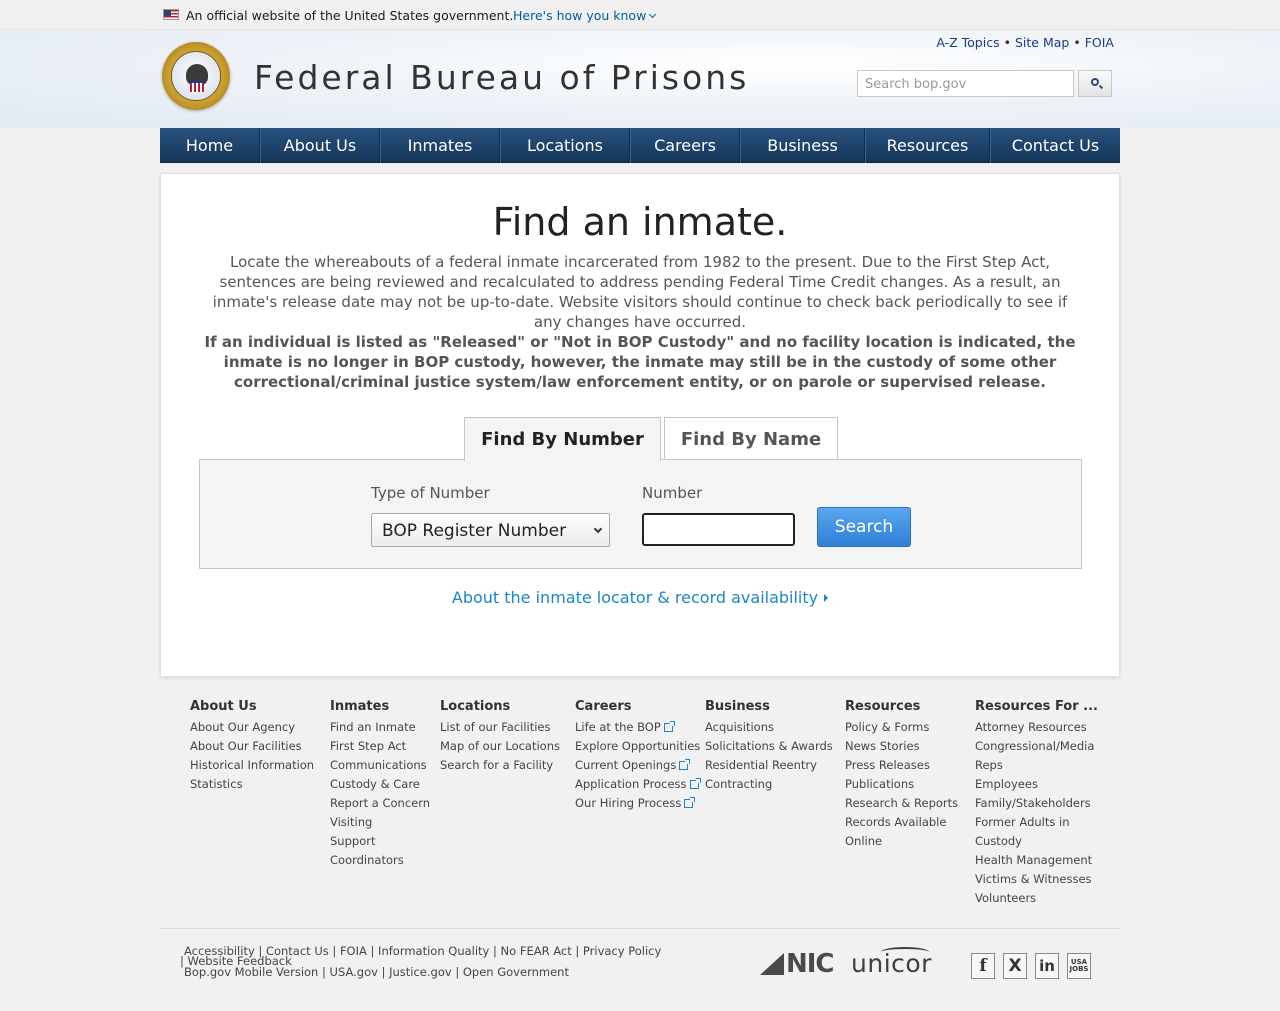  What do you see at coordinates (562, 439) in the screenshot?
I see `tab-find-by-number: Find By Number` at bounding box center [562, 439].